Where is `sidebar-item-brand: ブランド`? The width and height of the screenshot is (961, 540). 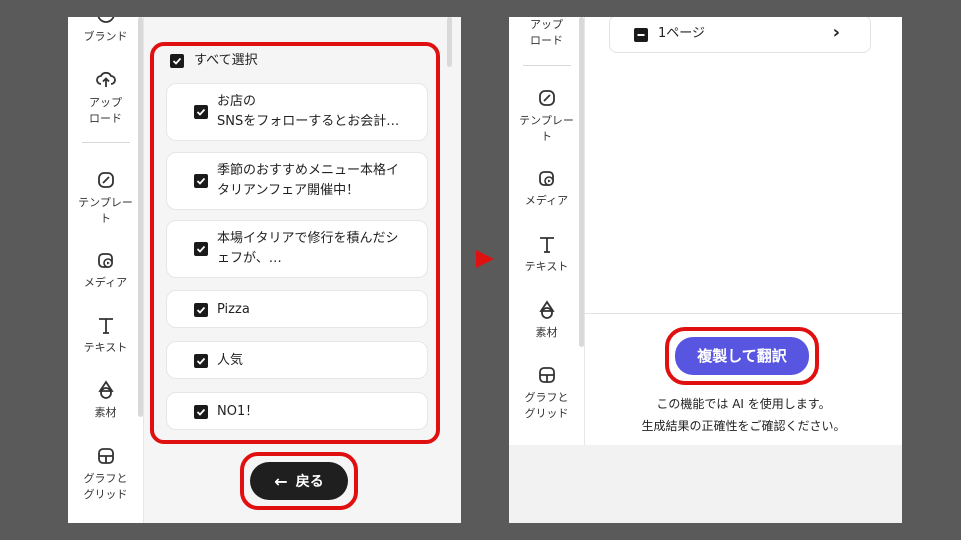
sidebar-item-brand: ブランド is located at coordinates (105, 31).